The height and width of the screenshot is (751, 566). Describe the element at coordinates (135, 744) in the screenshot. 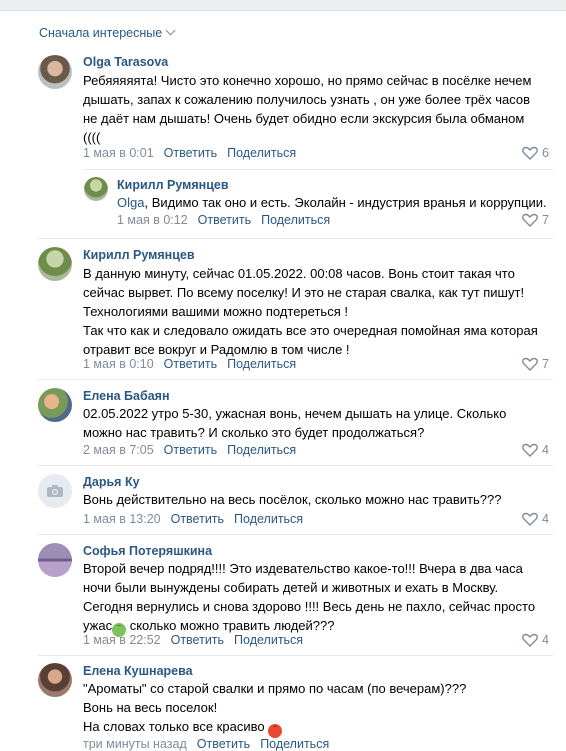

I see `comment-date: три минуты назад` at that location.